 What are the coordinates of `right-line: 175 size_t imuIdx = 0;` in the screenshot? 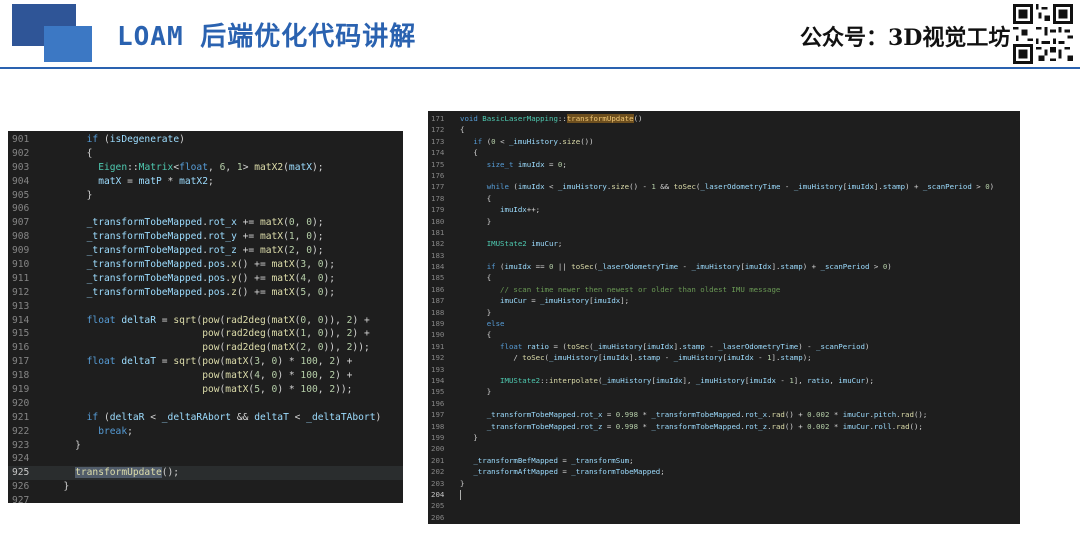 It's located at (724, 164).